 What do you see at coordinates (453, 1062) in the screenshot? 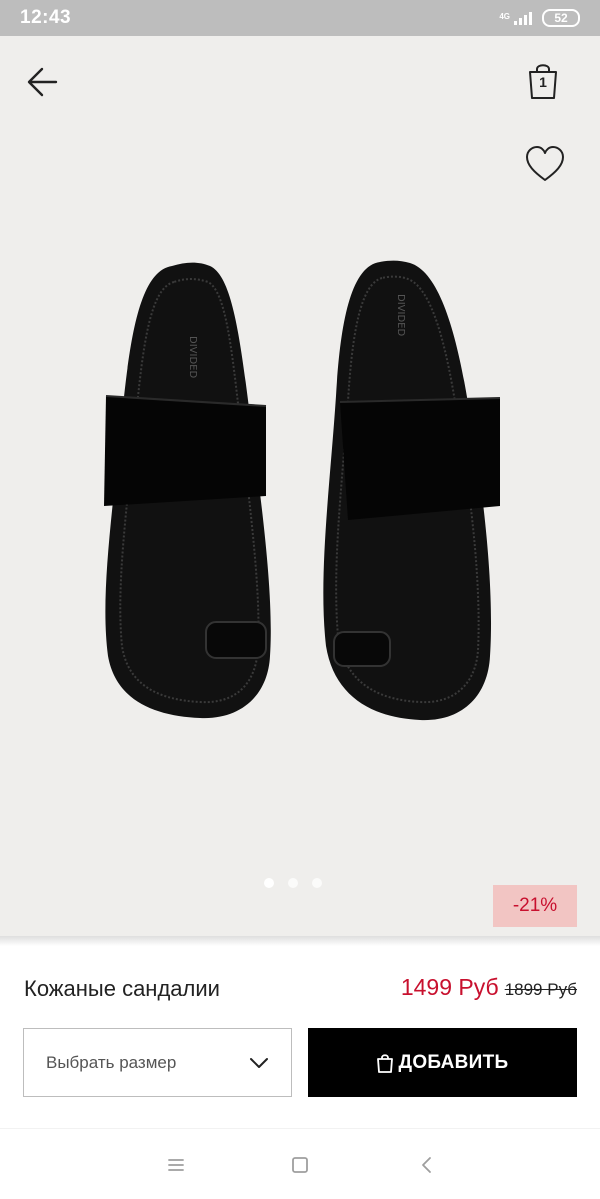
I see `add-button-label: ДОБАВИТЬ` at bounding box center [453, 1062].